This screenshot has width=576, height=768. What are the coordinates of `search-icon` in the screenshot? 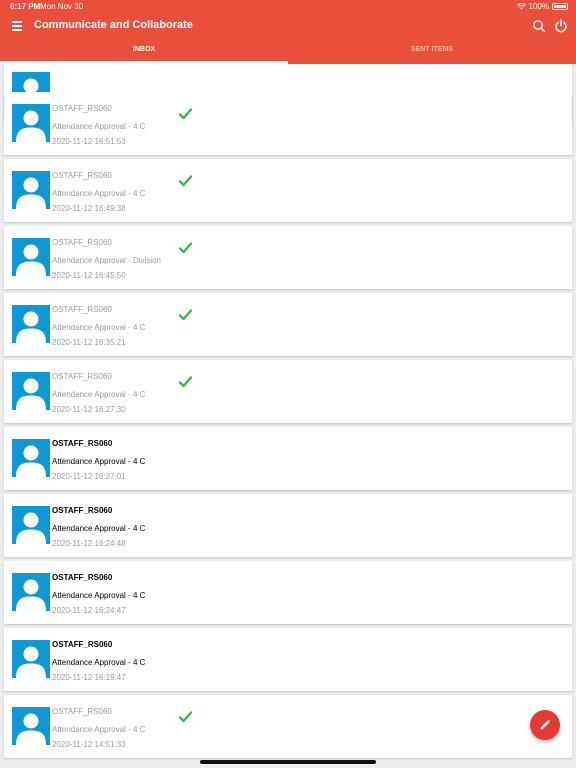 It's located at (539, 26).